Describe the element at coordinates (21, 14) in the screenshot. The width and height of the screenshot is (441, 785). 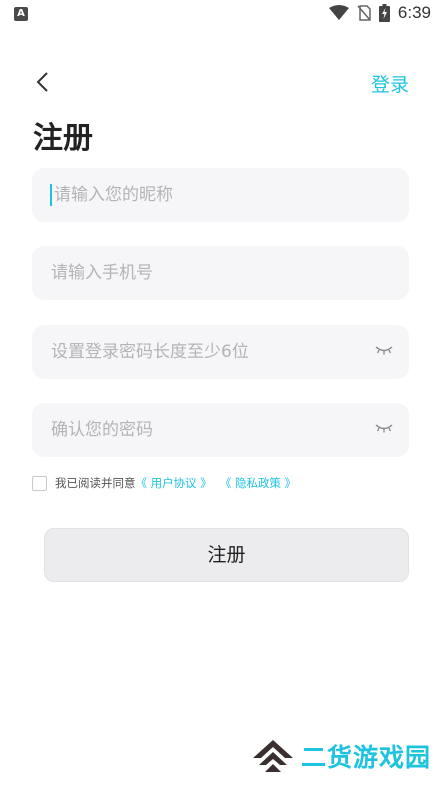
I see `app-notification-icon: A` at that location.